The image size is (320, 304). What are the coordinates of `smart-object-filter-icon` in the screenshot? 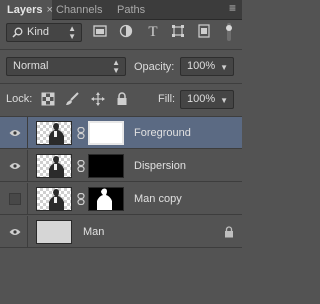 It's located at (205, 32).